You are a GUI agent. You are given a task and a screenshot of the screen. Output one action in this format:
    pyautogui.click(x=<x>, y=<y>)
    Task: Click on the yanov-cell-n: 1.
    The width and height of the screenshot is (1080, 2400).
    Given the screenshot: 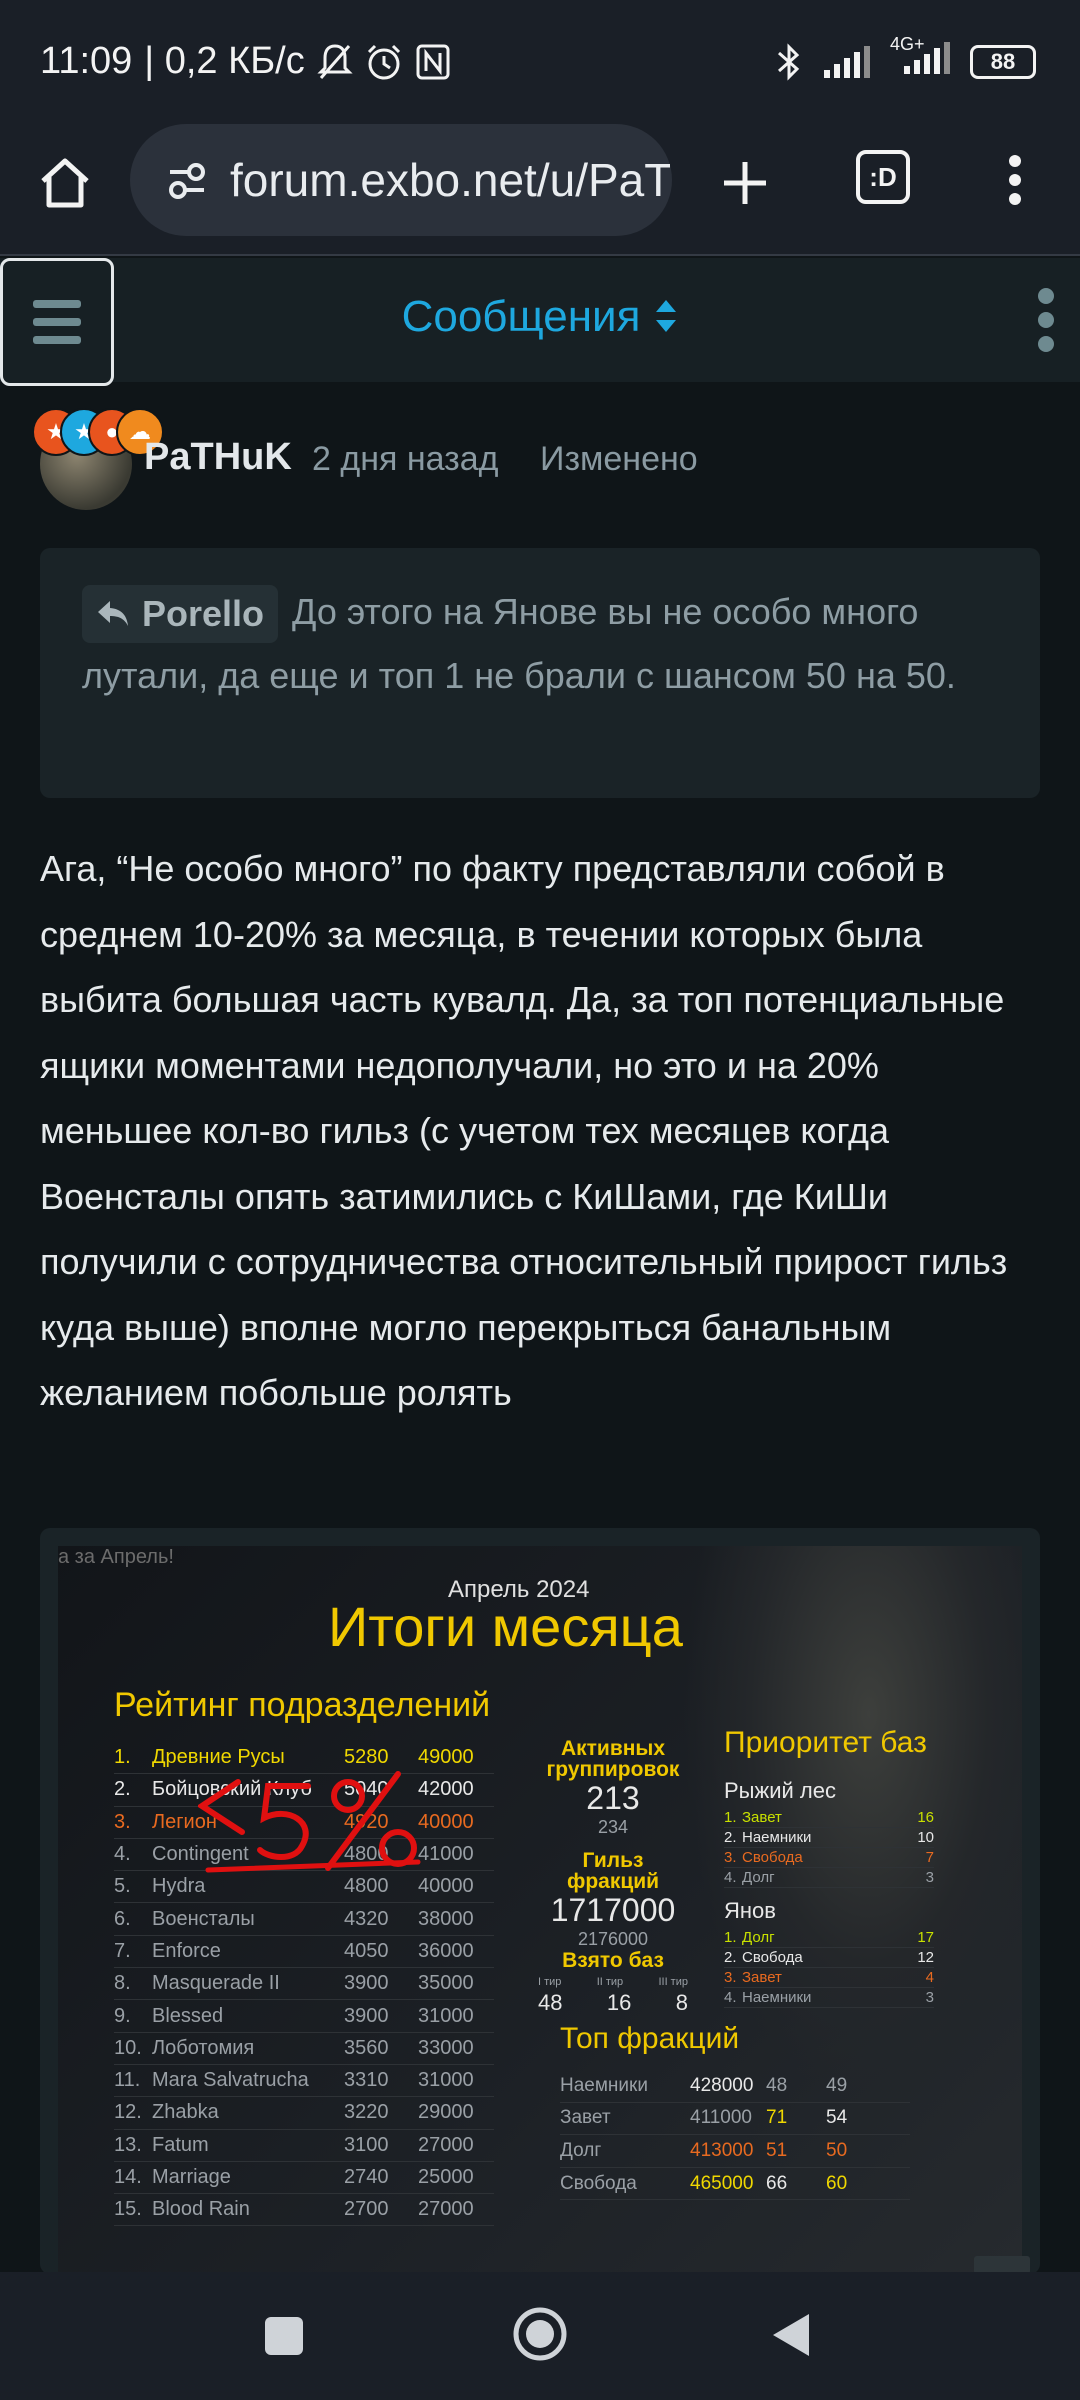 What is the action you would take?
    pyautogui.click(x=730, y=1937)
    